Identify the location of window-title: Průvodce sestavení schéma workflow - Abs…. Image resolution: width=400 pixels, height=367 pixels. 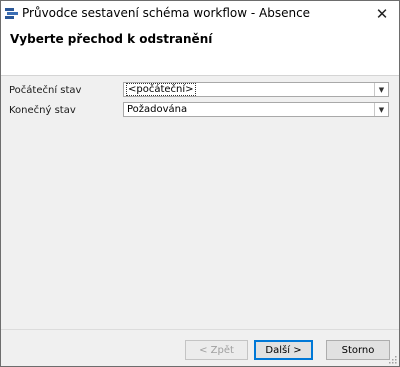
(166, 13).